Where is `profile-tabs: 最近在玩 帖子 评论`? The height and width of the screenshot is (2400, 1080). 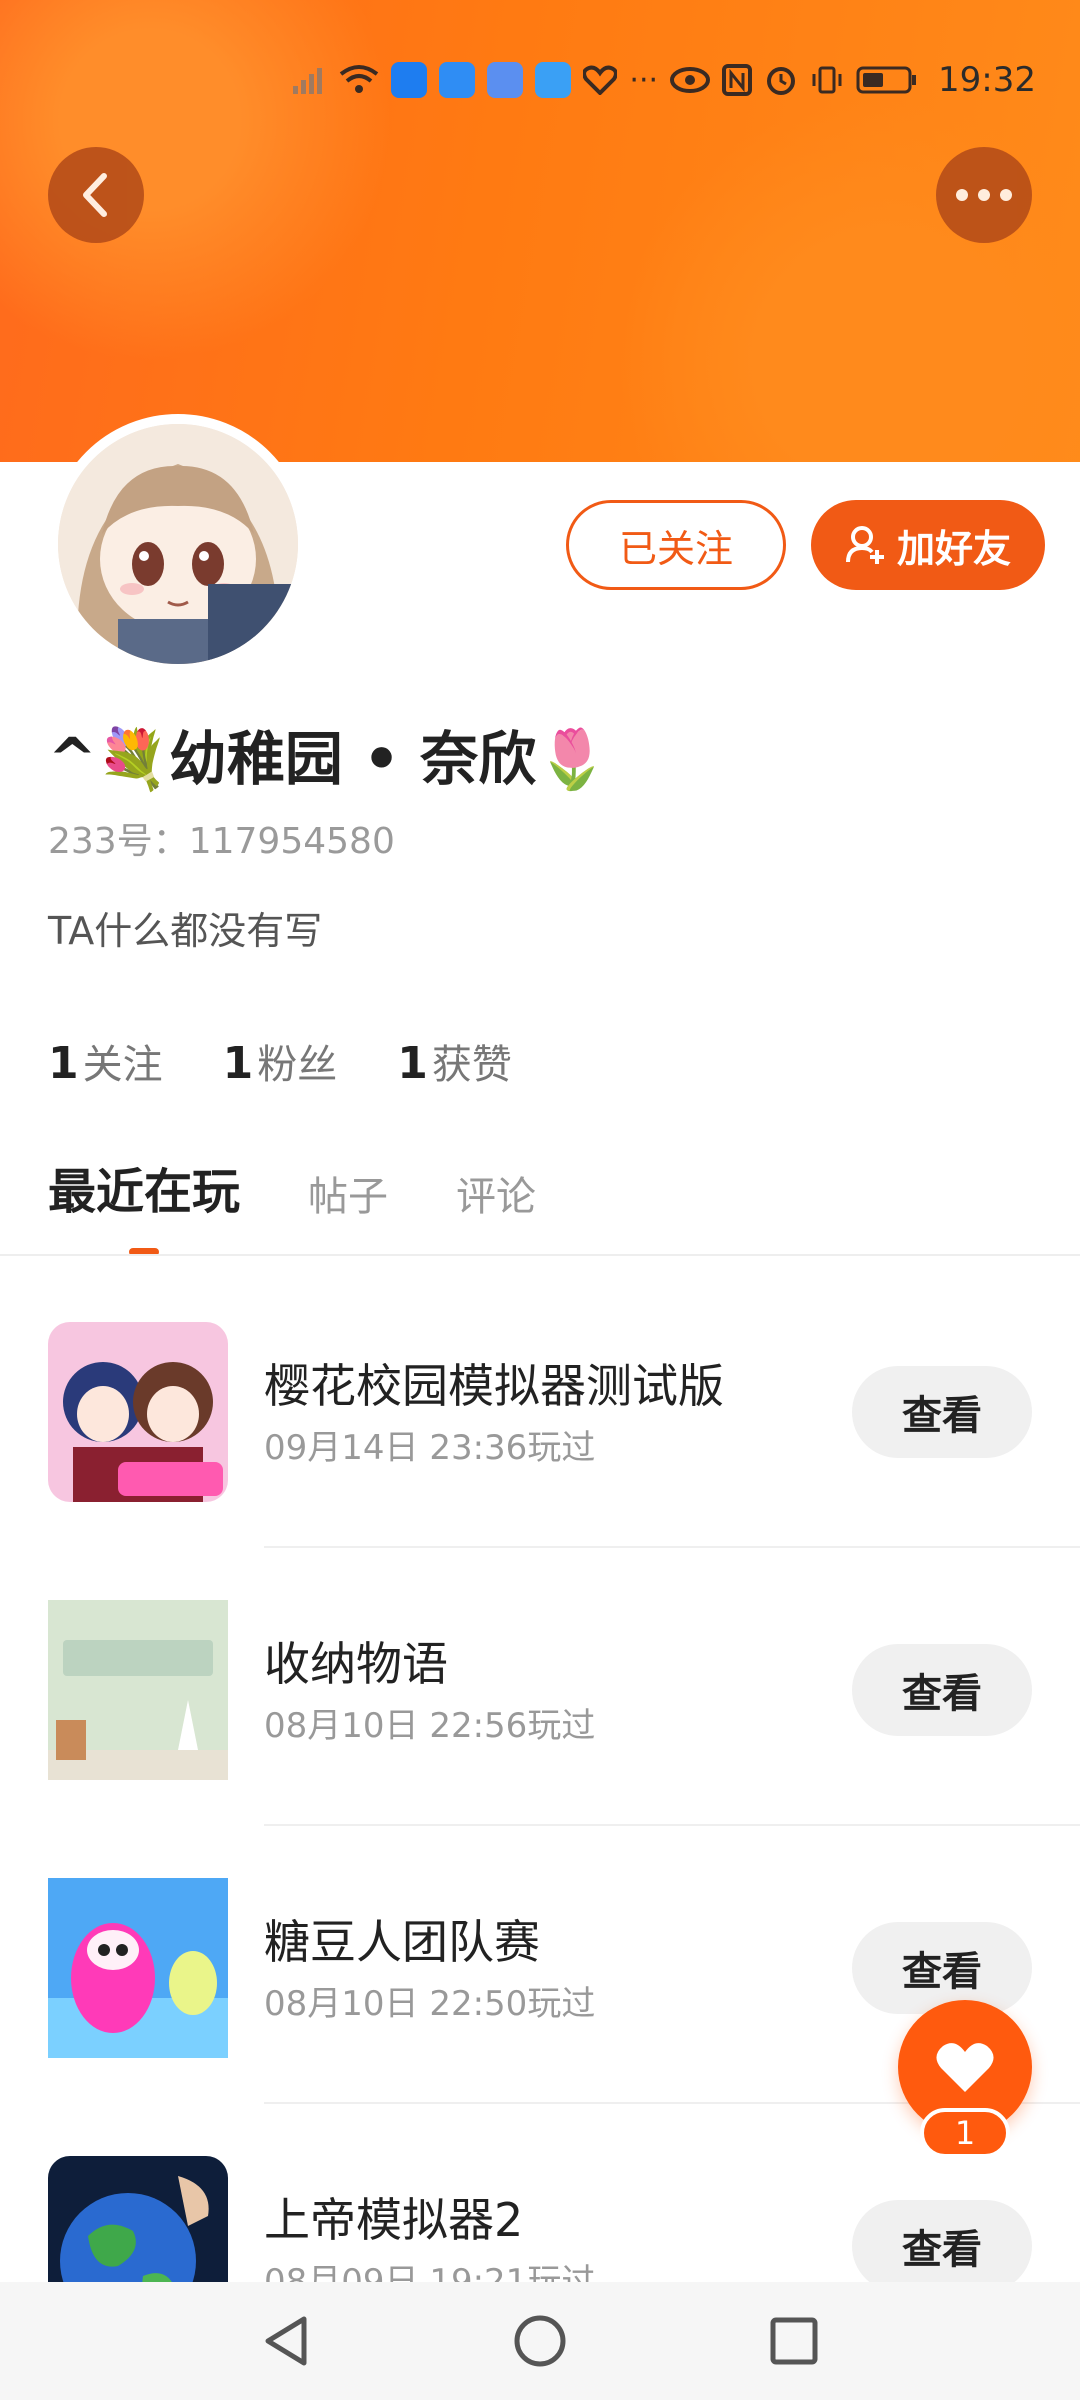
profile-tabs: 最近在玩 帖子 评论 is located at coordinates (292, 1187).